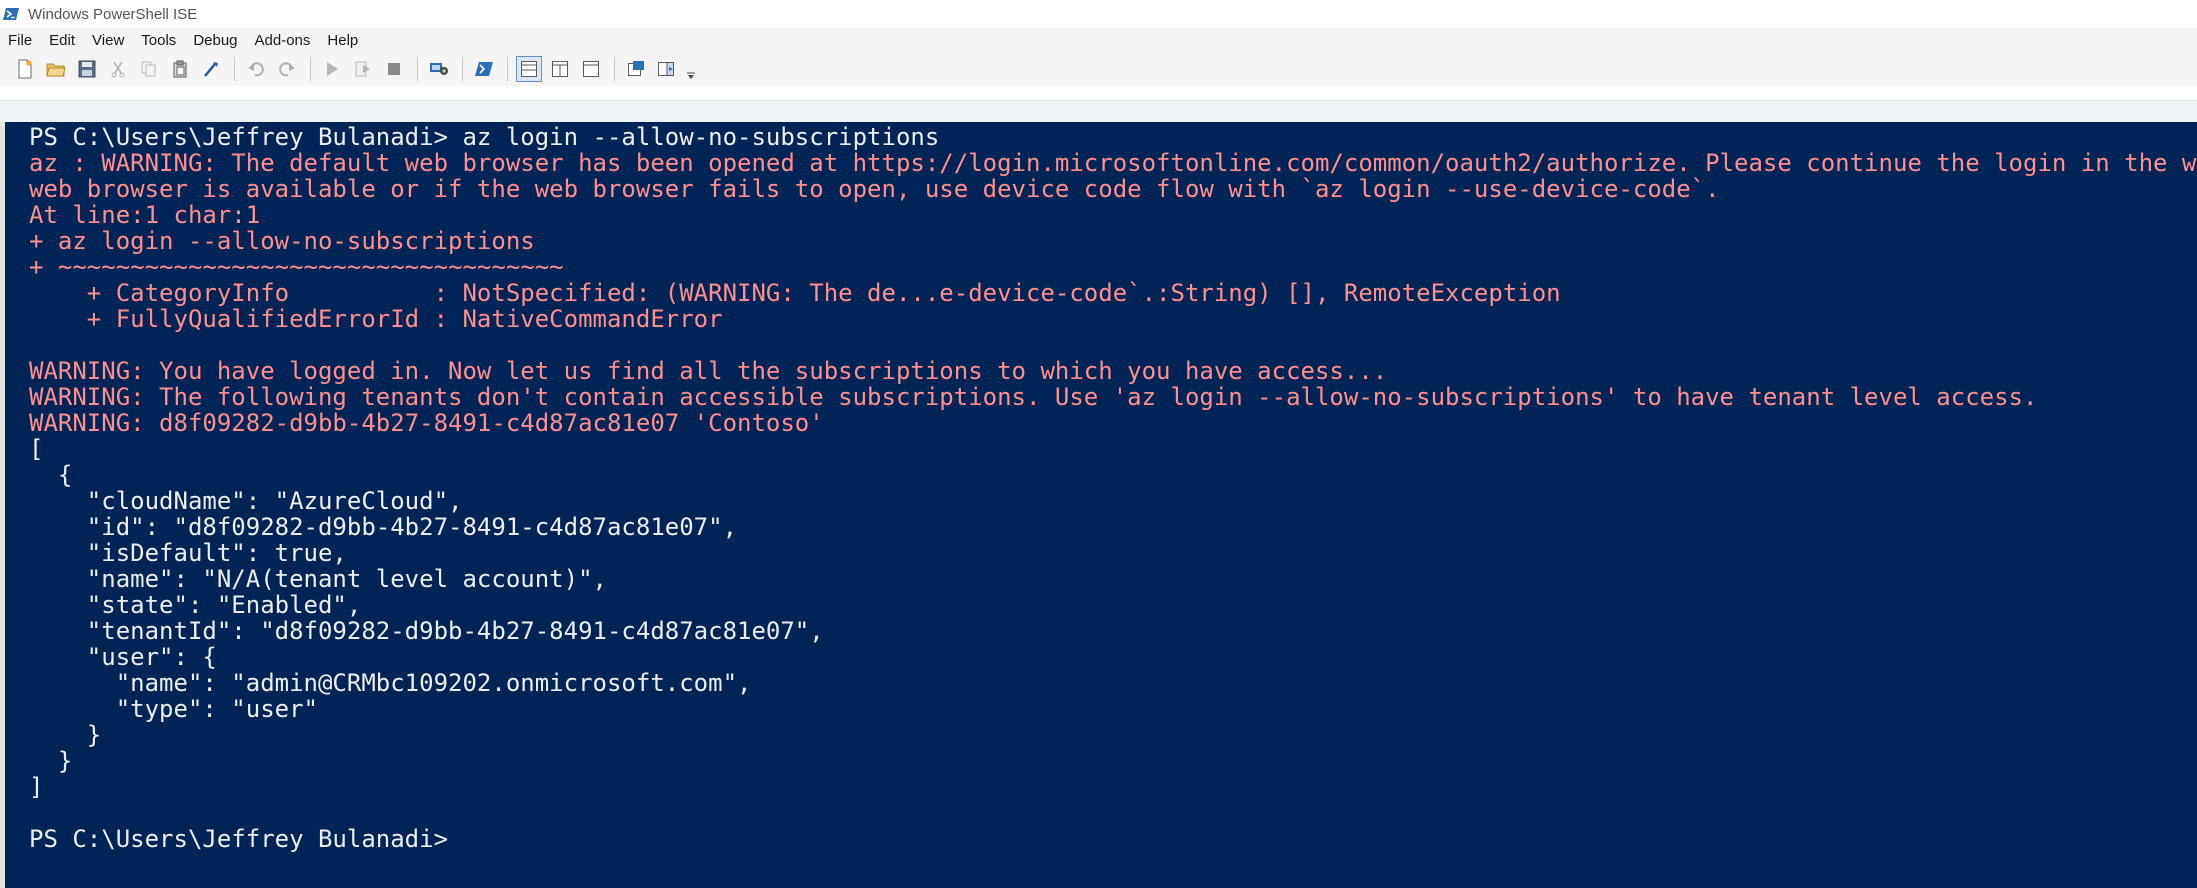 This screenshot has height=888, width=2197. What do you see at coordinates (51, 475) in the screenshot?
I see `console-line: {` at bounding box center [51, 475].